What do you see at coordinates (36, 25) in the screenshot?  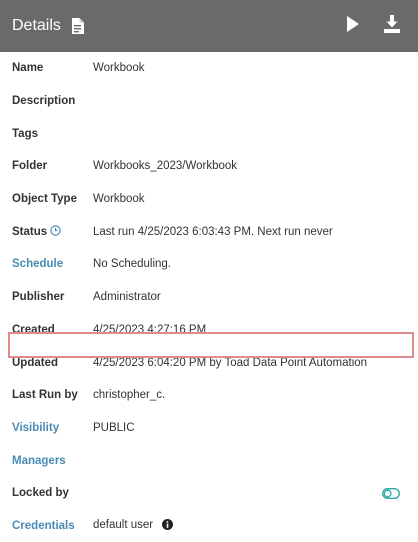 I see `header-title: Details` at bounding box center [36, 25].